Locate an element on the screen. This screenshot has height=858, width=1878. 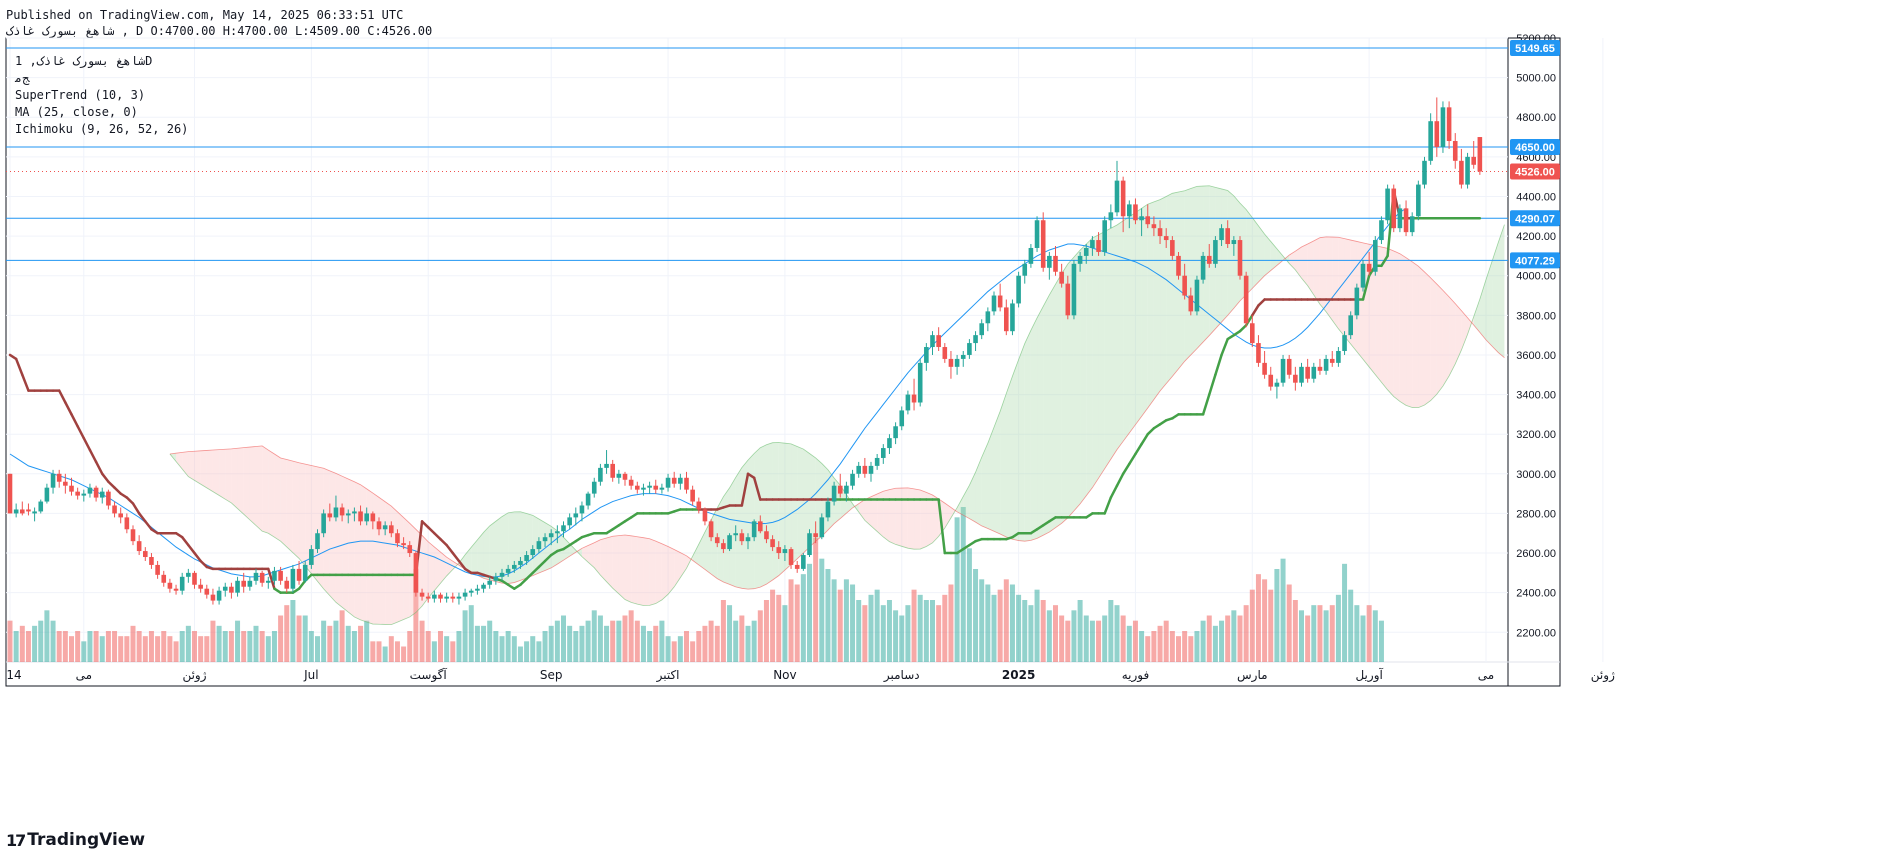
level-label: 4077.29 is located at coordinates (1535, 261).